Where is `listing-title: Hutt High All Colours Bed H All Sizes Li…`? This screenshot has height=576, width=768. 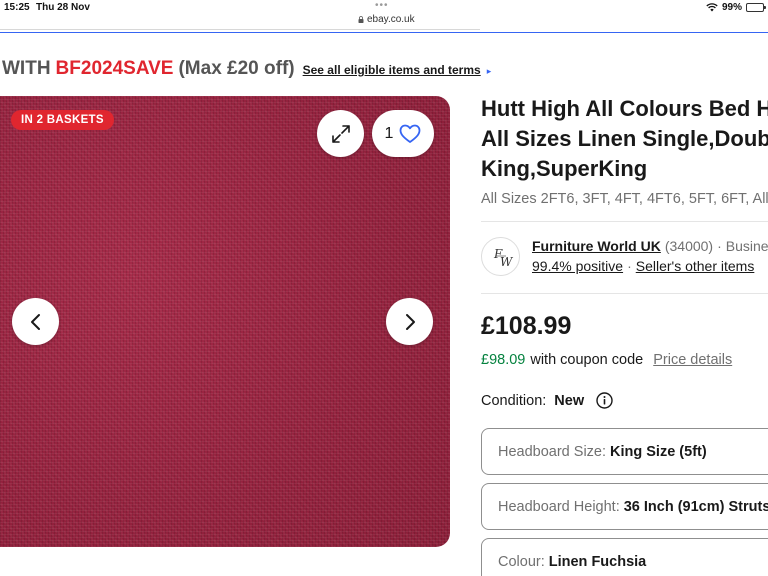 listing-title: Hutt High All Colours Bed H All Sizes Li… is located at coordinates (624, 139).